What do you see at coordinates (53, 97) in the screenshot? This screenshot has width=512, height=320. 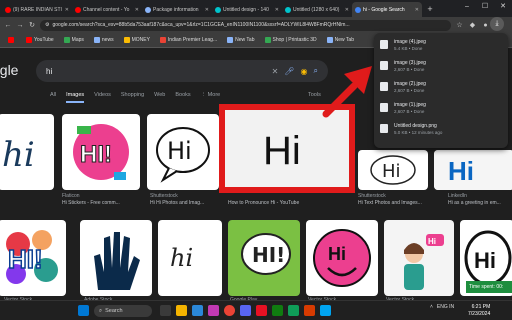 I see `tab-all: All` at bounding box center [53, 97].